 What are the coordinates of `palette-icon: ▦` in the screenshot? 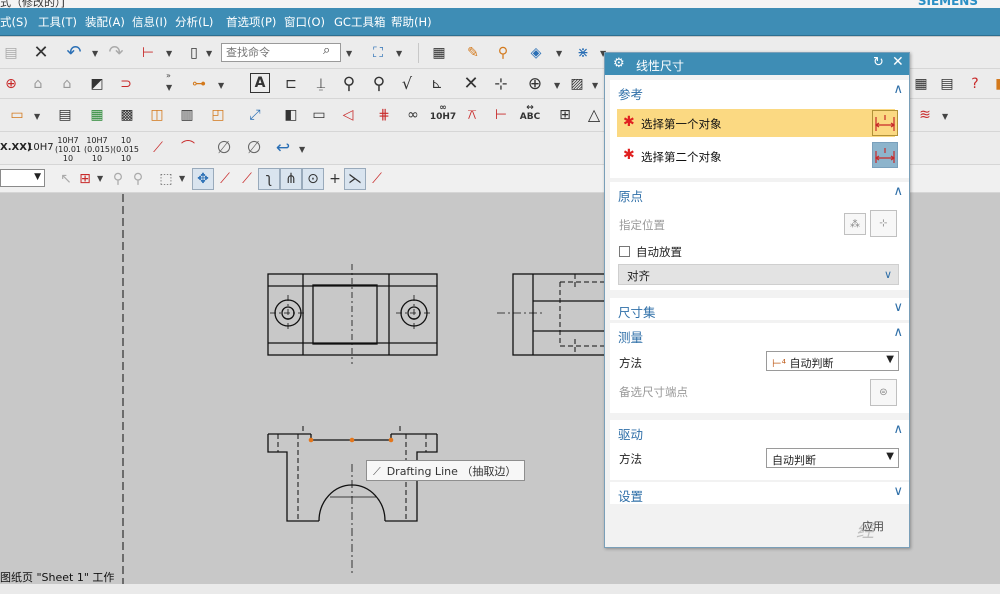 It's located at (921, 84).